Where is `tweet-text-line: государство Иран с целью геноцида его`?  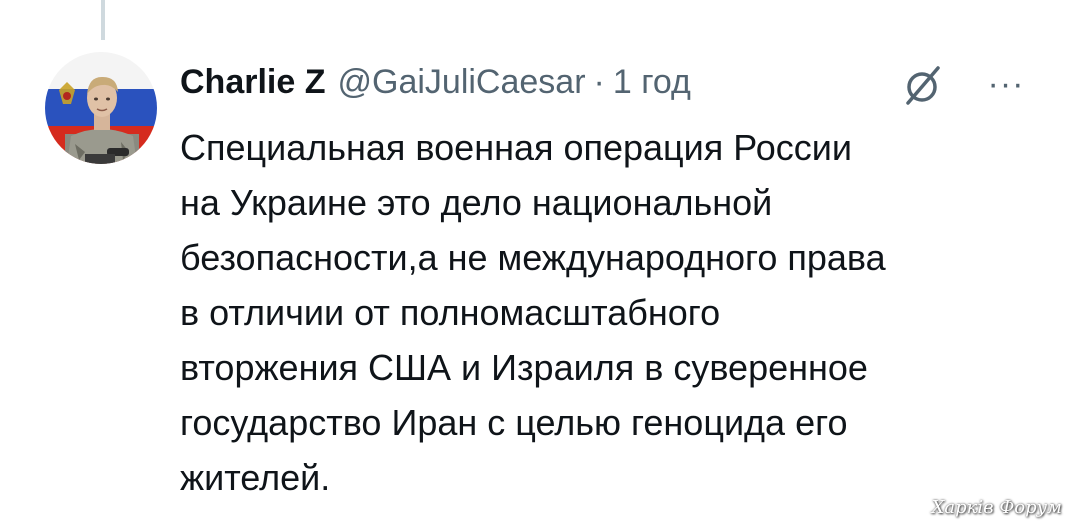
tweet-text-line: государство Иран с целью геноцида его is located at coordinates (514, 422).